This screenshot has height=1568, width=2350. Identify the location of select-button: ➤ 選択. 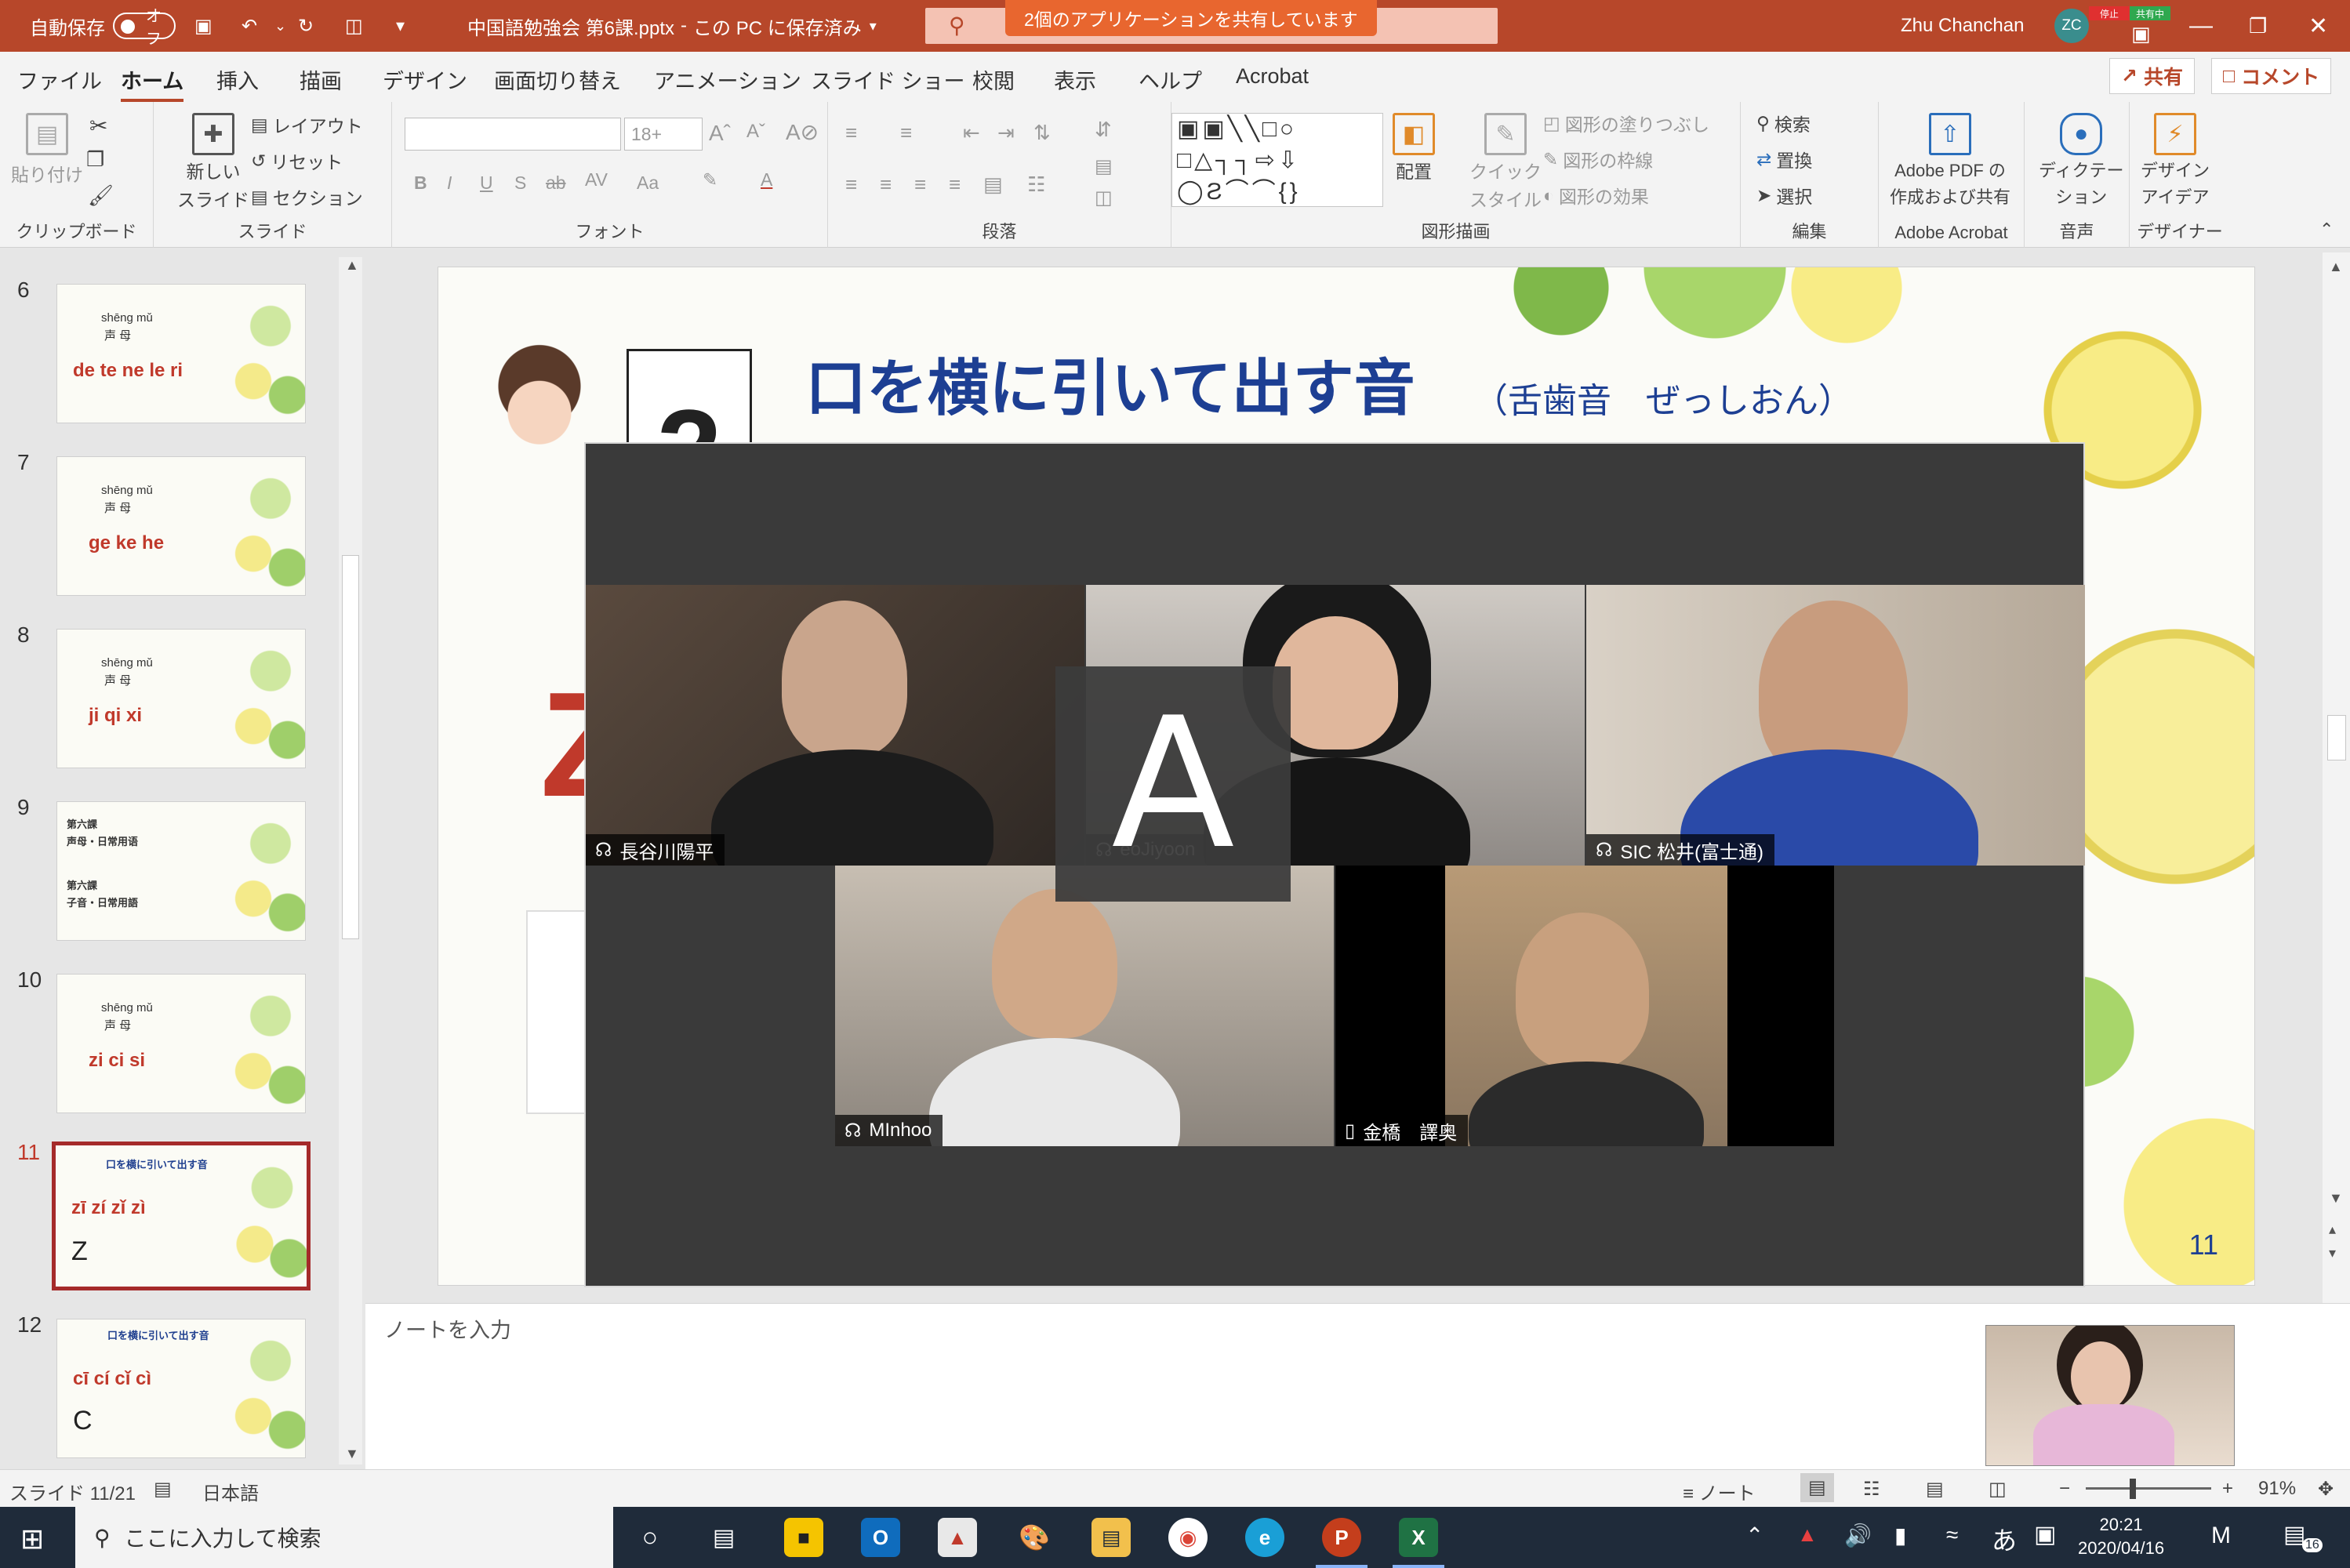
(1784, 195).